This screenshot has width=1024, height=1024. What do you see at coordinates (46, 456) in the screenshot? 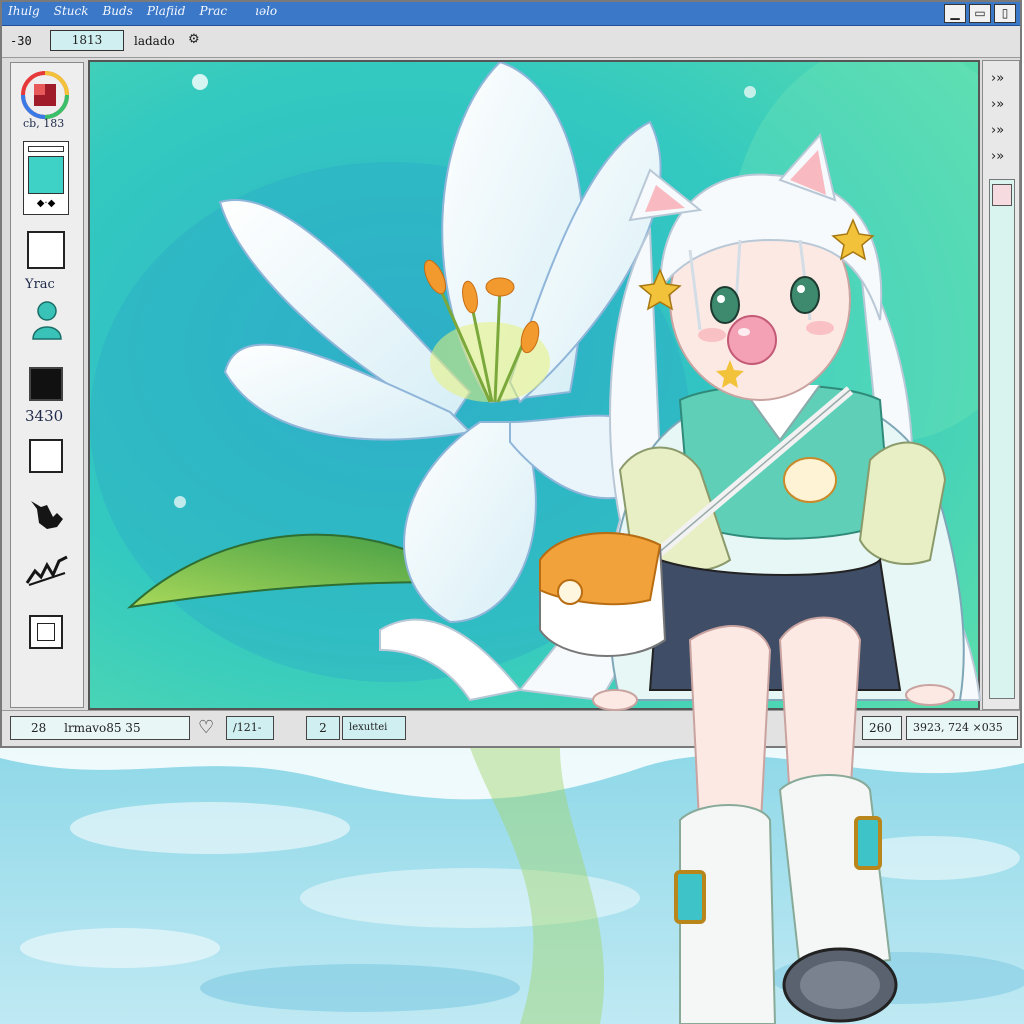
I see `eraser-tool-icon` at bounding box center [46, 456].